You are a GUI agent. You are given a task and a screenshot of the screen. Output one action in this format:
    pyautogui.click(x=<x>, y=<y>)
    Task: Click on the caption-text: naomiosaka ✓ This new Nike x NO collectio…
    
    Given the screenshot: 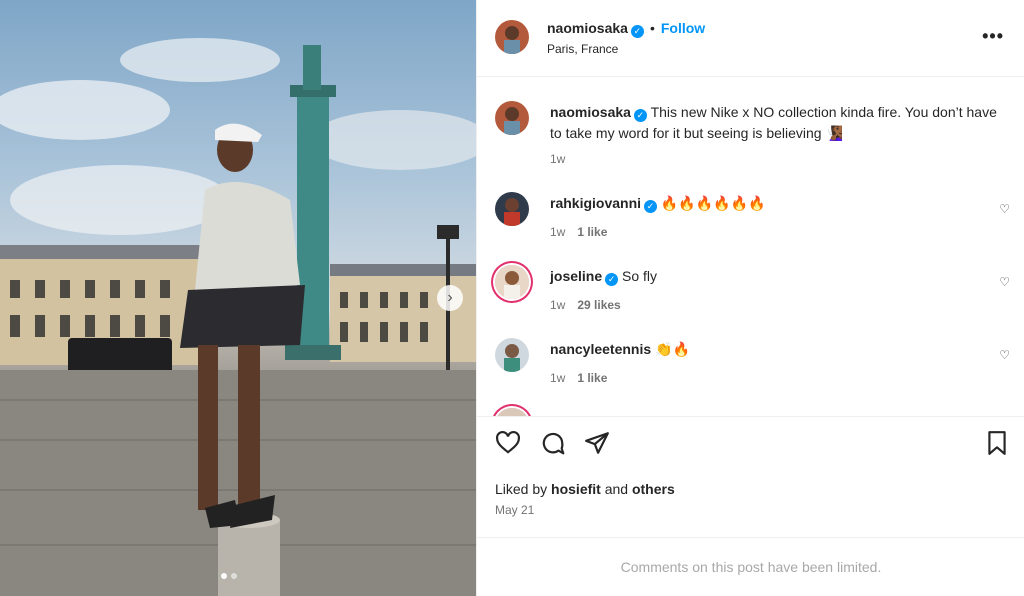 What is the action you would take?
    pyautogui.click(x=775, y=123)
    